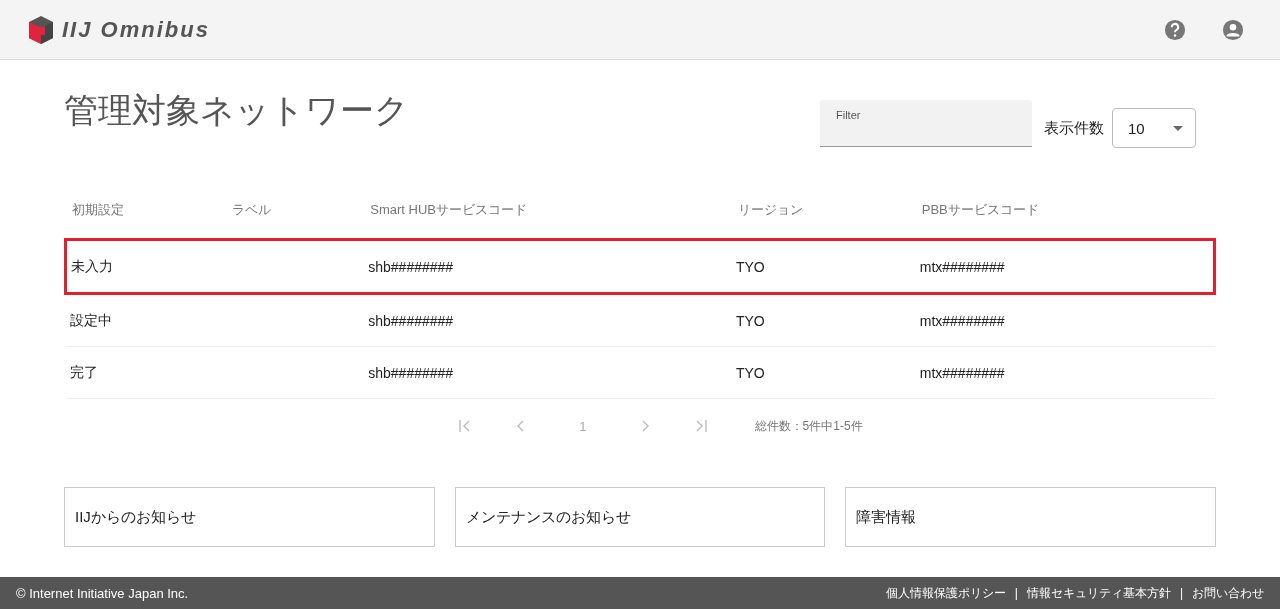  Describe the element at coordinates (640, 517) in the screenshot. I see `notice-card: メンテナンスのお知らせ` at that location.